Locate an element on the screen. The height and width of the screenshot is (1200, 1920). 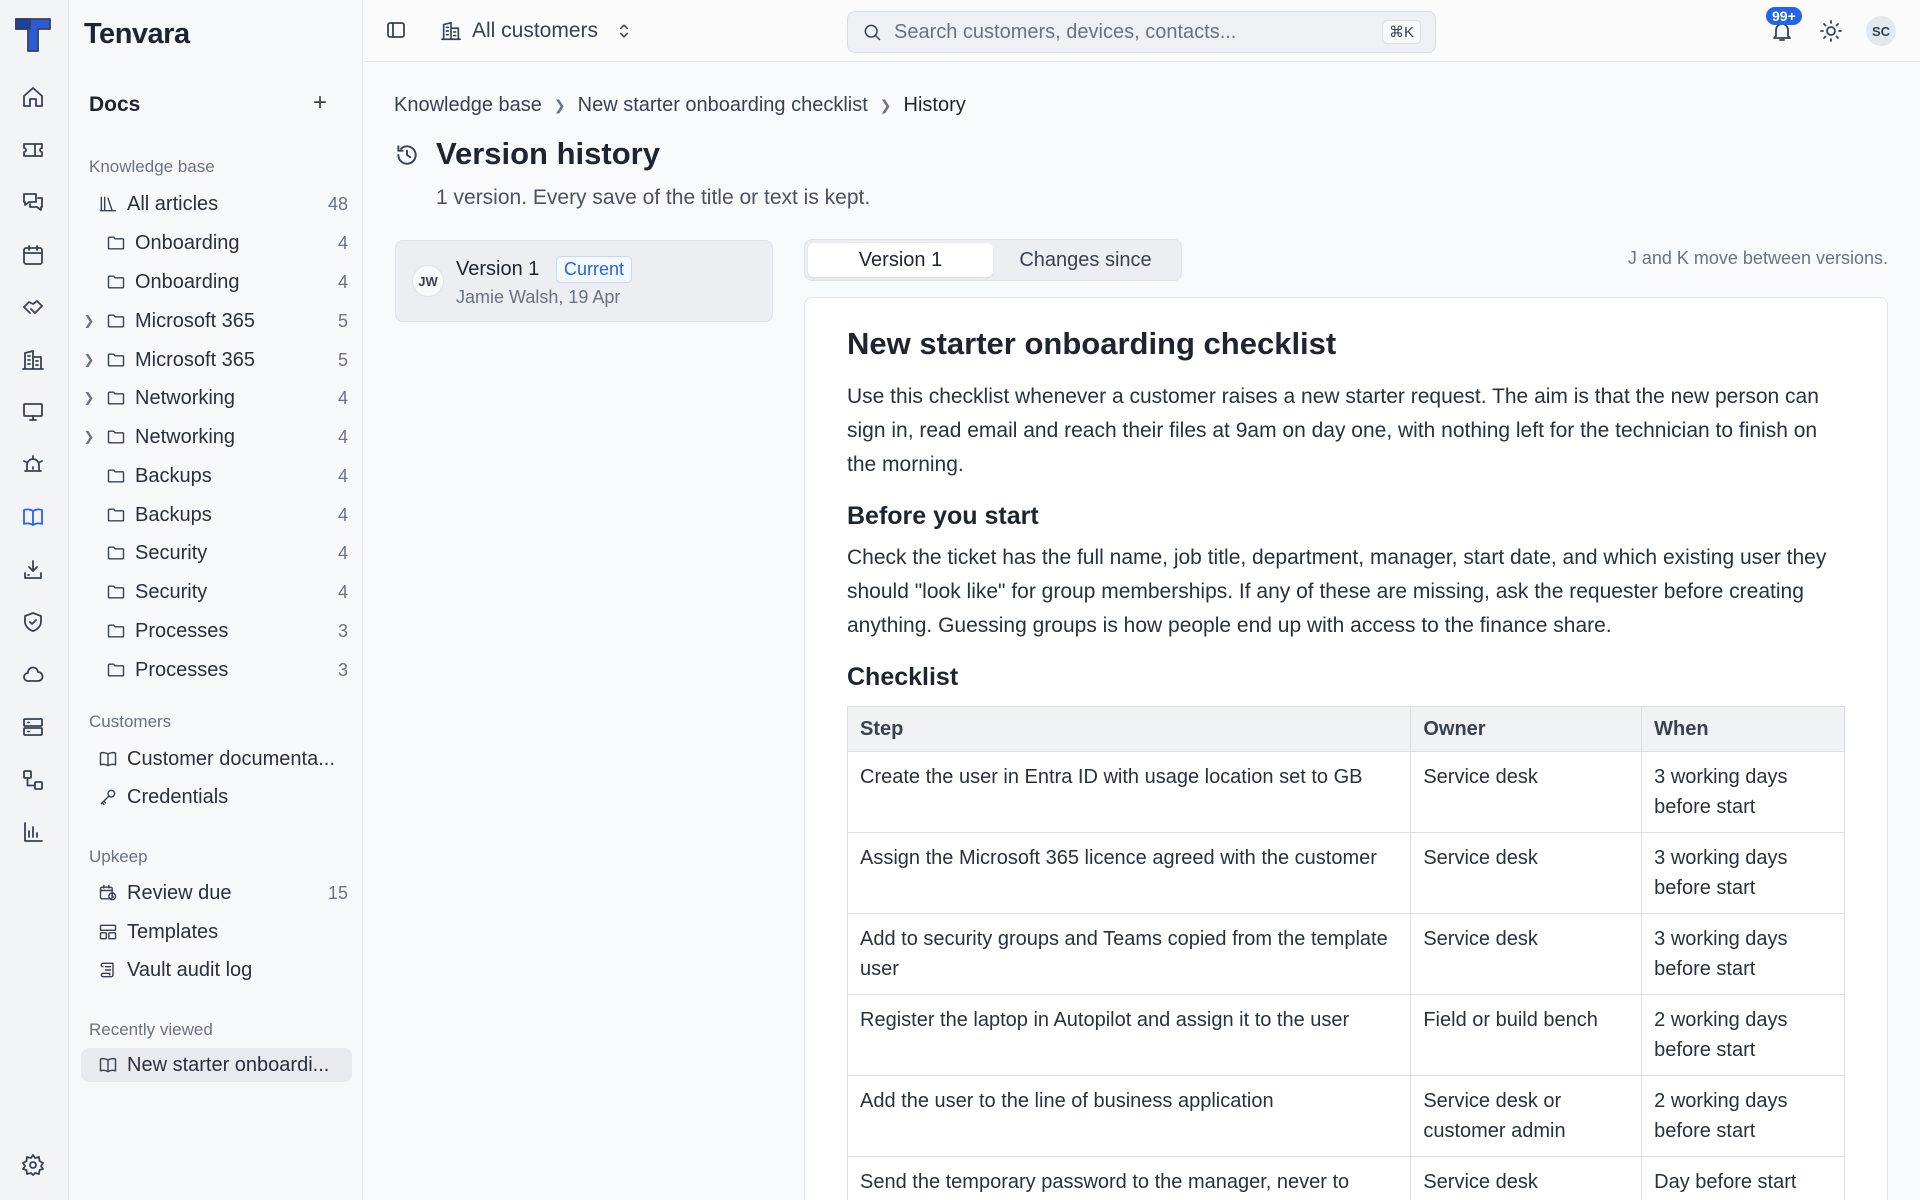
tab-changes-since: Changes since is located at coordinates (1085, 260).